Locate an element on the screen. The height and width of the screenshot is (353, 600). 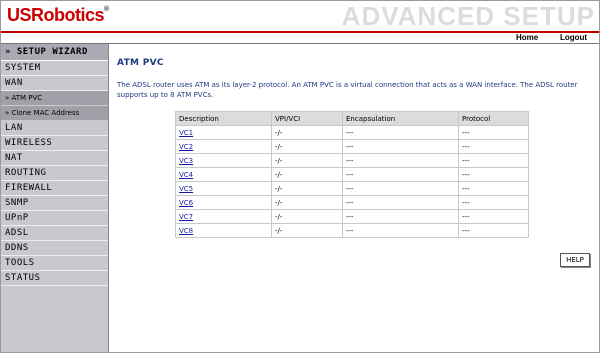
sidebar-item-wireless: WIRELESS is located at coordinates (54, 143).